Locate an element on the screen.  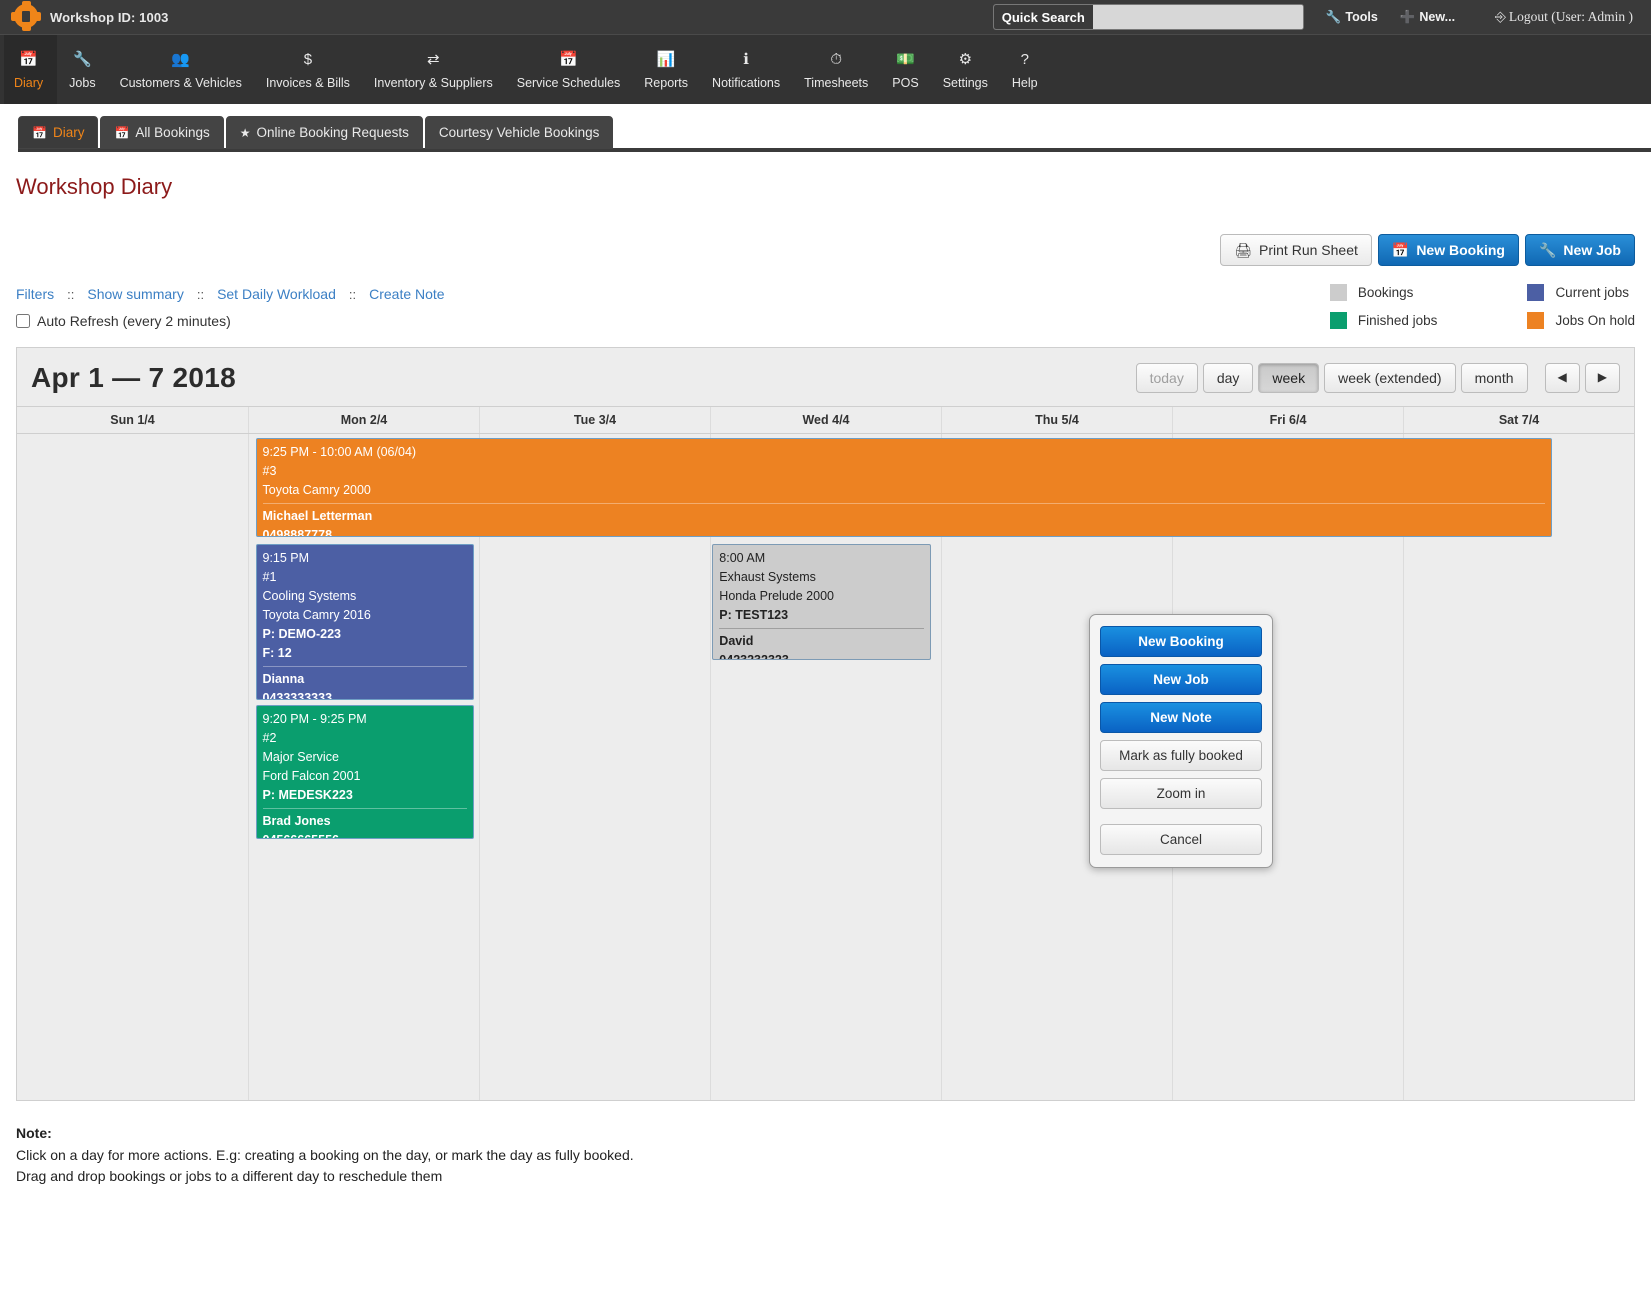
gear-icon is located at coordinates (26, 16).